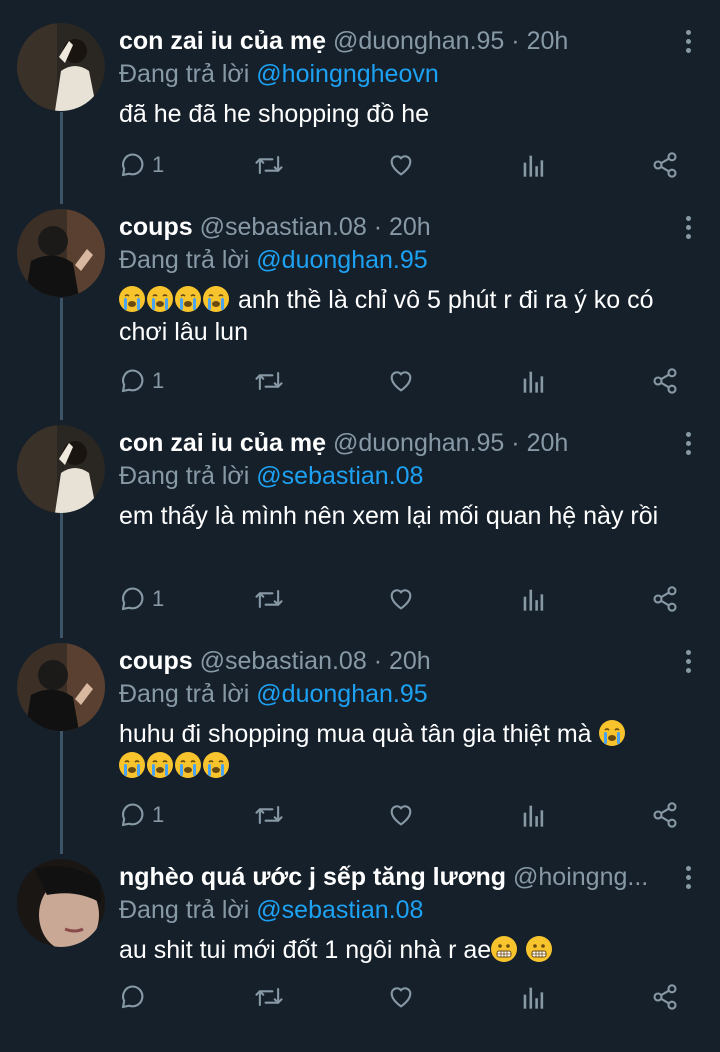 The image size is (720, 1052). I want to click on tweet-text-content: au shit tui mới đốt 1 ngôi nhà r ae, so click(305, 950).